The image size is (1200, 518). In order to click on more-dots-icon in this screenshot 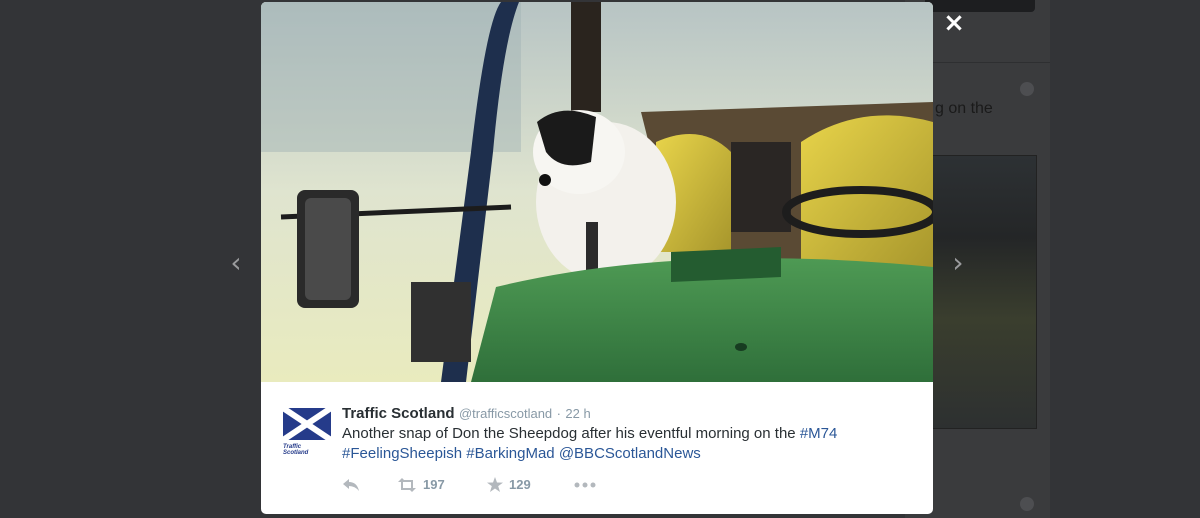, I will do `click(585, 485)`.